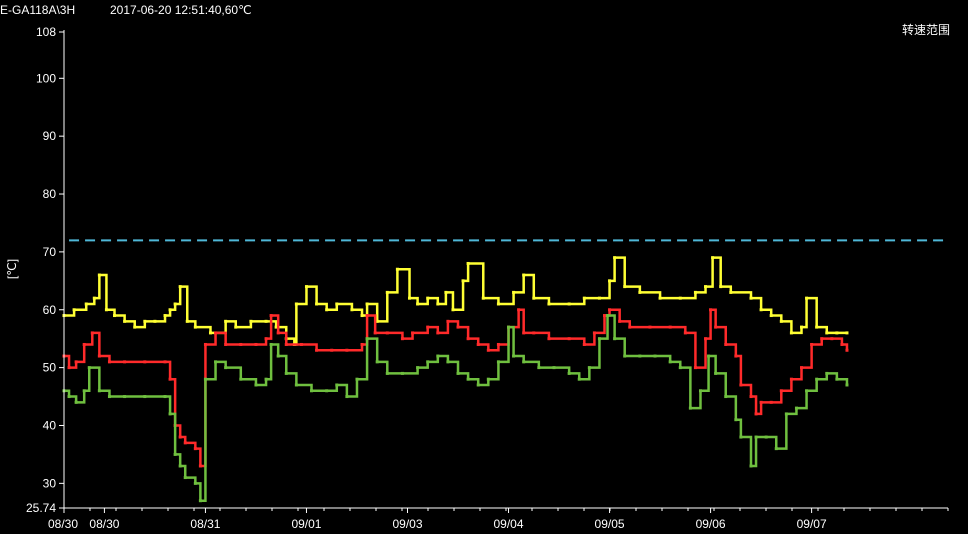 The width and height of the screenshot is (968, 534). Describe the element at coordinates (455, 301) in the screenshot. I see `yellow-series-line` at that location.